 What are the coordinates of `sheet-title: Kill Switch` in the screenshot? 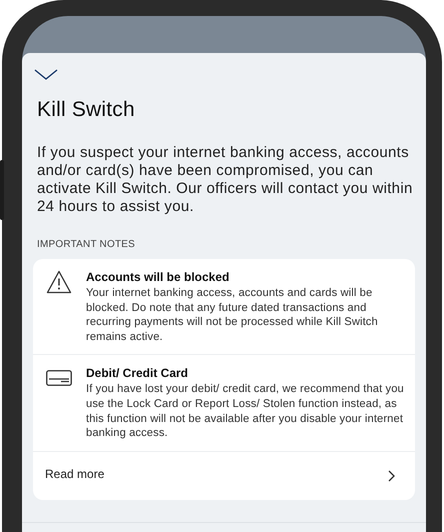 It's located at (86, 110).